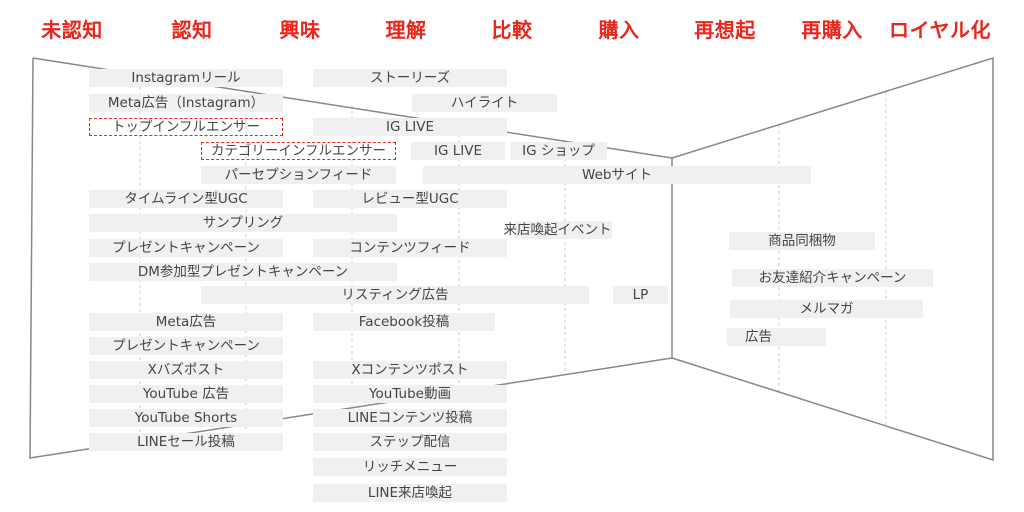 Image resolution: width=1024 pixels, height=512 pixels. What do you see at coordinates (640, 295) in the screenshot?
I see `item-lp: LP` at bounding box center [640, 295].